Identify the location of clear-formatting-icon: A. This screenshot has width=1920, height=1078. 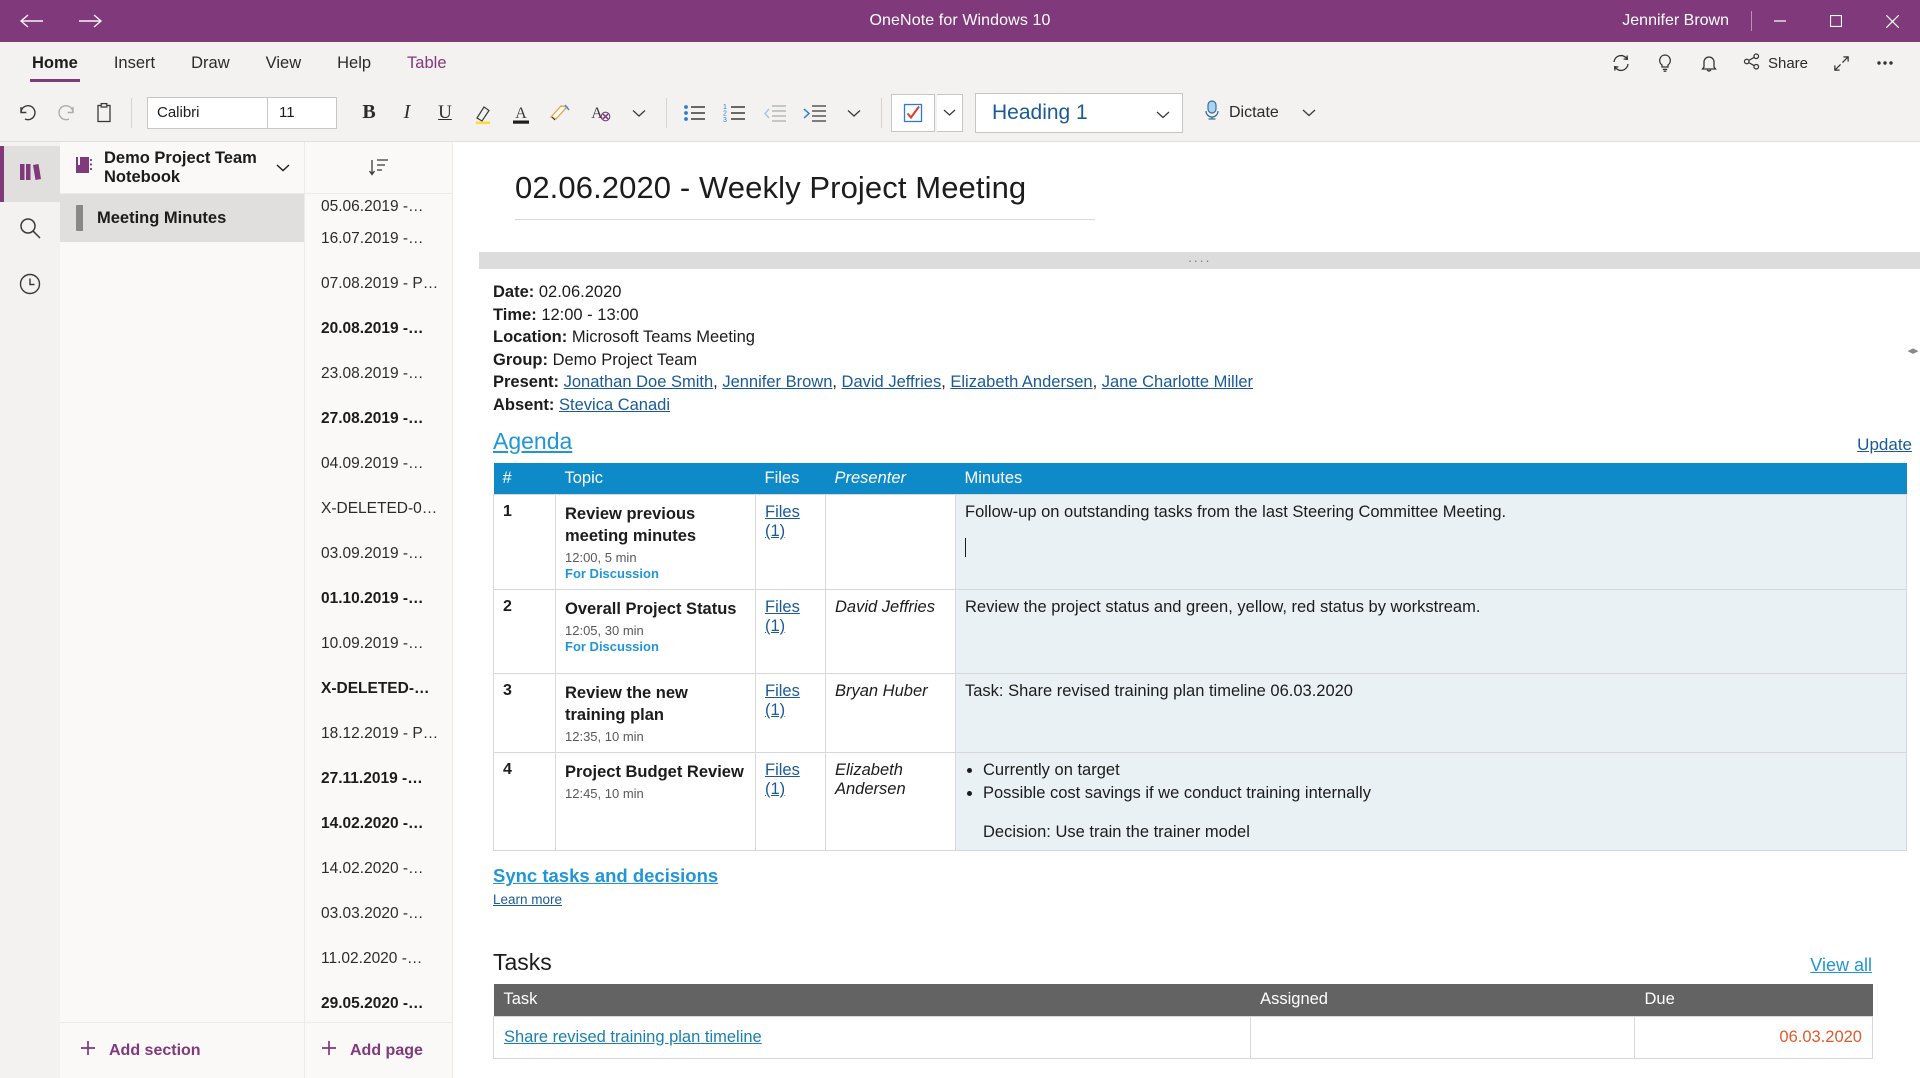
(600, 113).